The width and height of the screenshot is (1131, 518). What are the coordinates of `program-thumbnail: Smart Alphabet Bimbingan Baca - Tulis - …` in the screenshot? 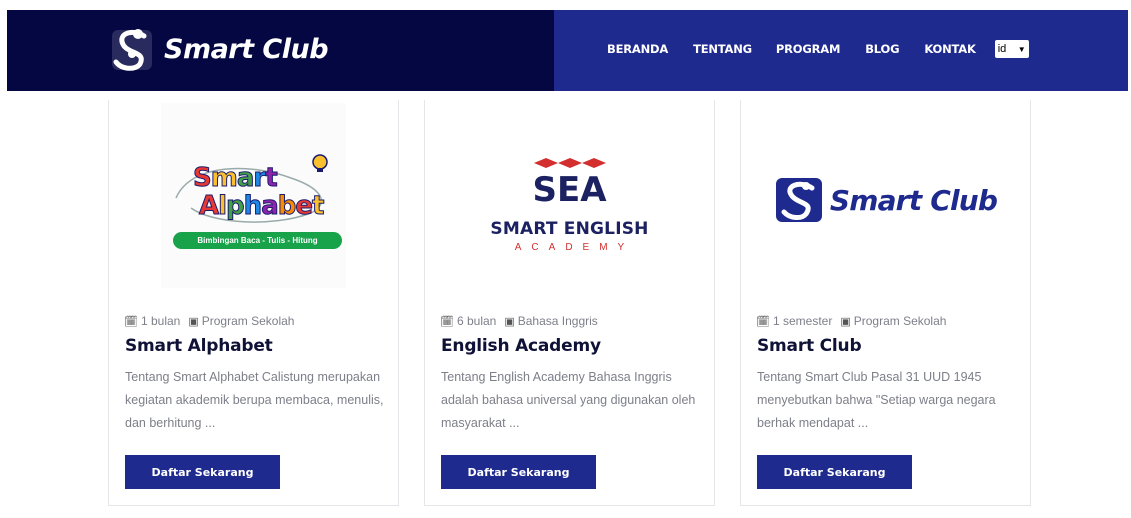 It's located at (253, 195).